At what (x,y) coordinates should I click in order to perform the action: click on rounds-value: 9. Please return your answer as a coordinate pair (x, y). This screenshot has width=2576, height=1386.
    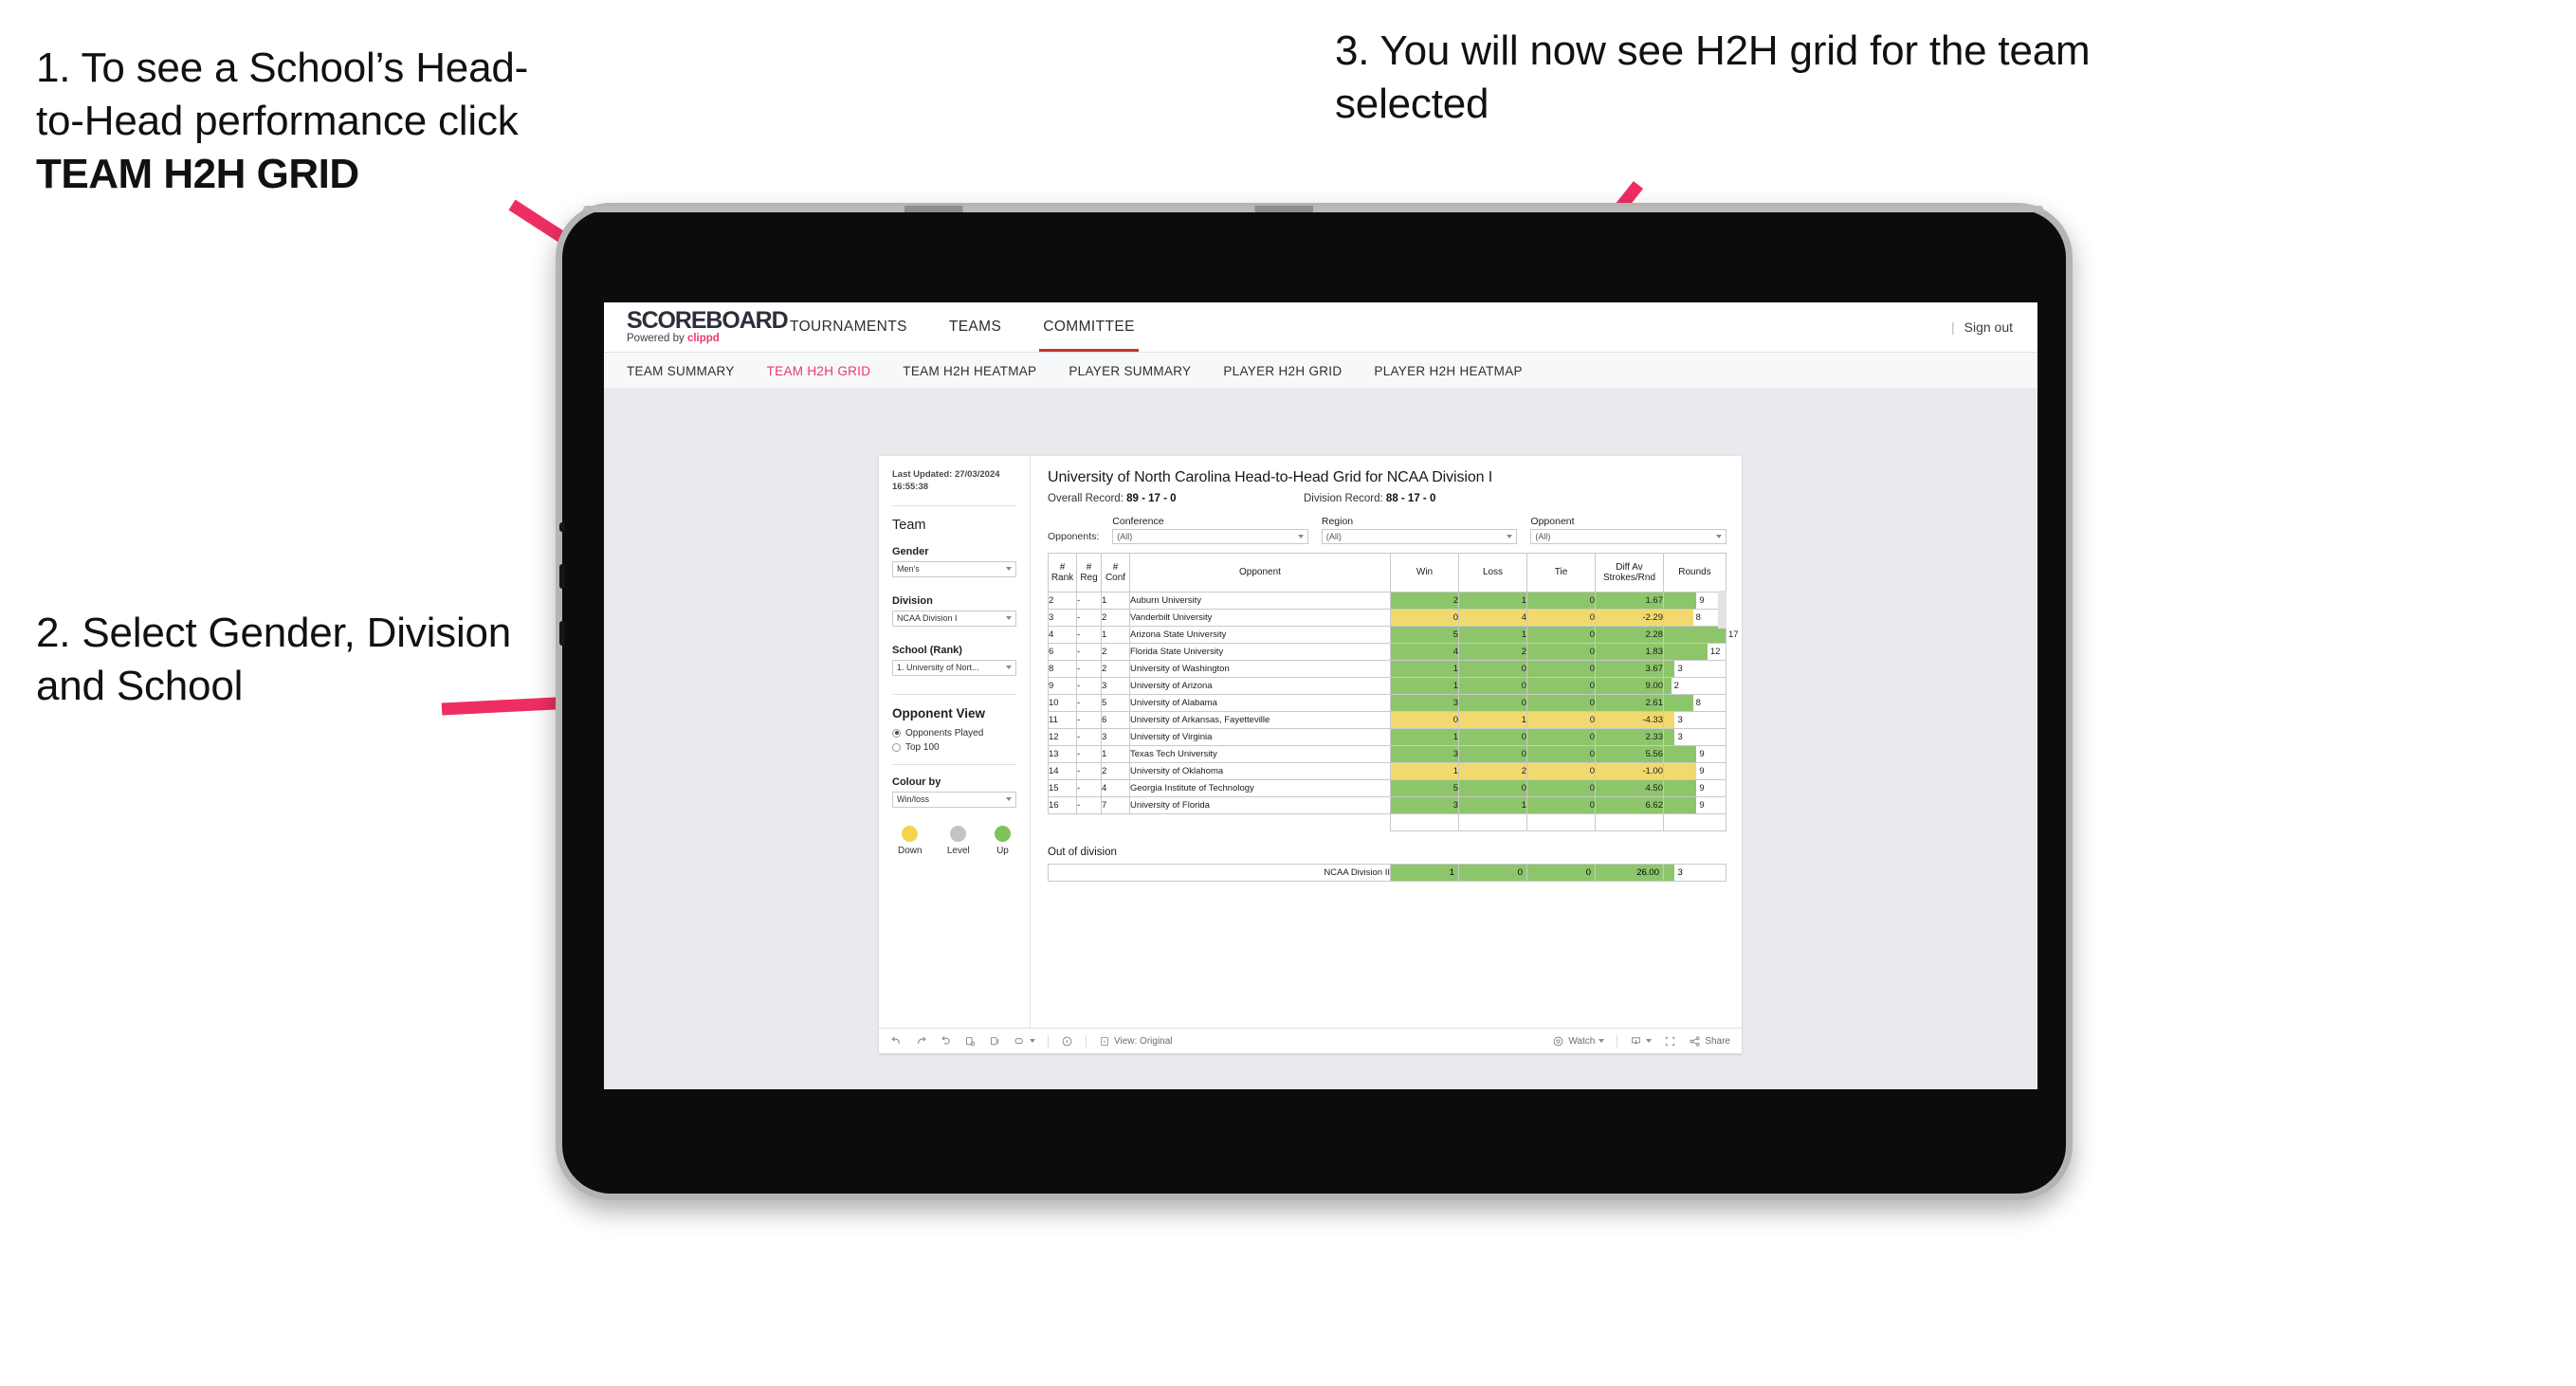
    Looking at the image, I should click on (1702, 754).